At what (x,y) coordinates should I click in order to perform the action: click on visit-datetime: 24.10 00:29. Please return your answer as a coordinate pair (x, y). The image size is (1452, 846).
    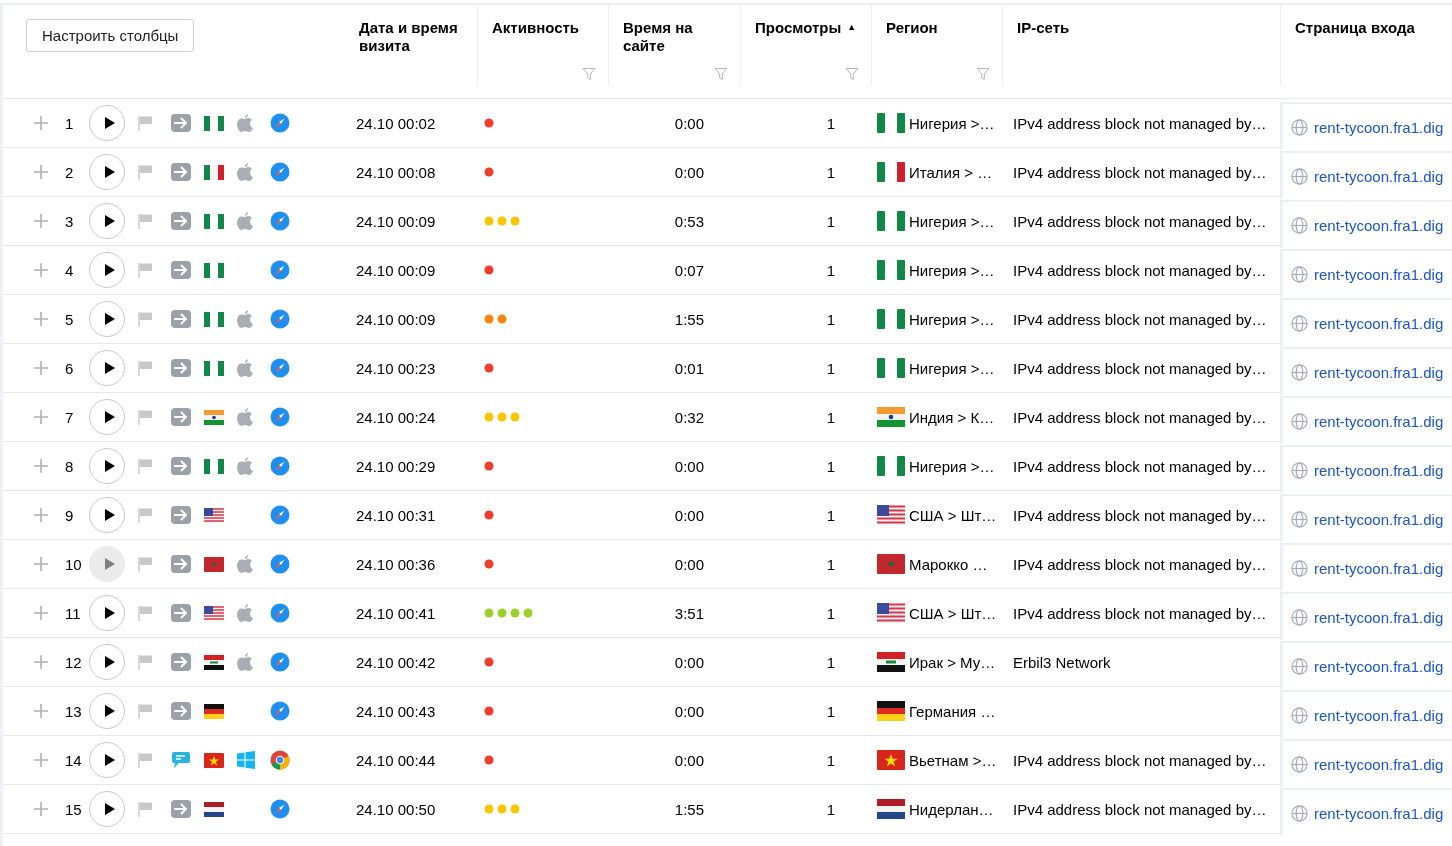
    Looking at the image, I should click on (396, 466).